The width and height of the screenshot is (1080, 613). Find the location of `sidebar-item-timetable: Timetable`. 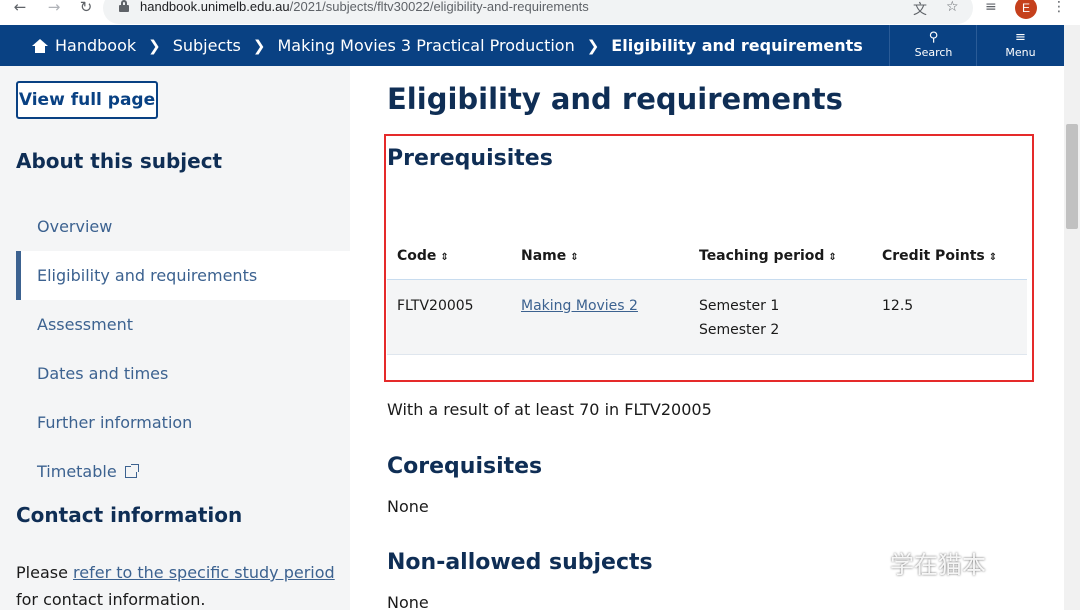

sidebar-item-timetable: Timetable is located at coordinates (183, 471).